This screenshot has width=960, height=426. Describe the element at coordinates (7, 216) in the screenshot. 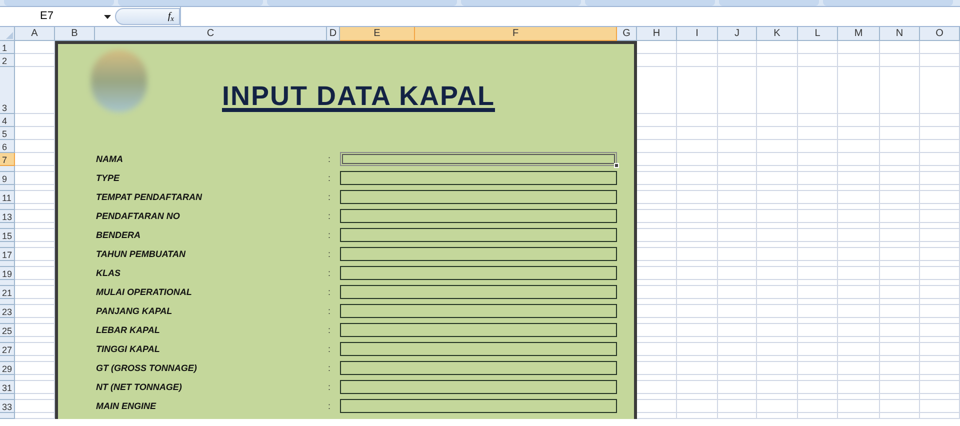

I see `row-header: 13` at that location.